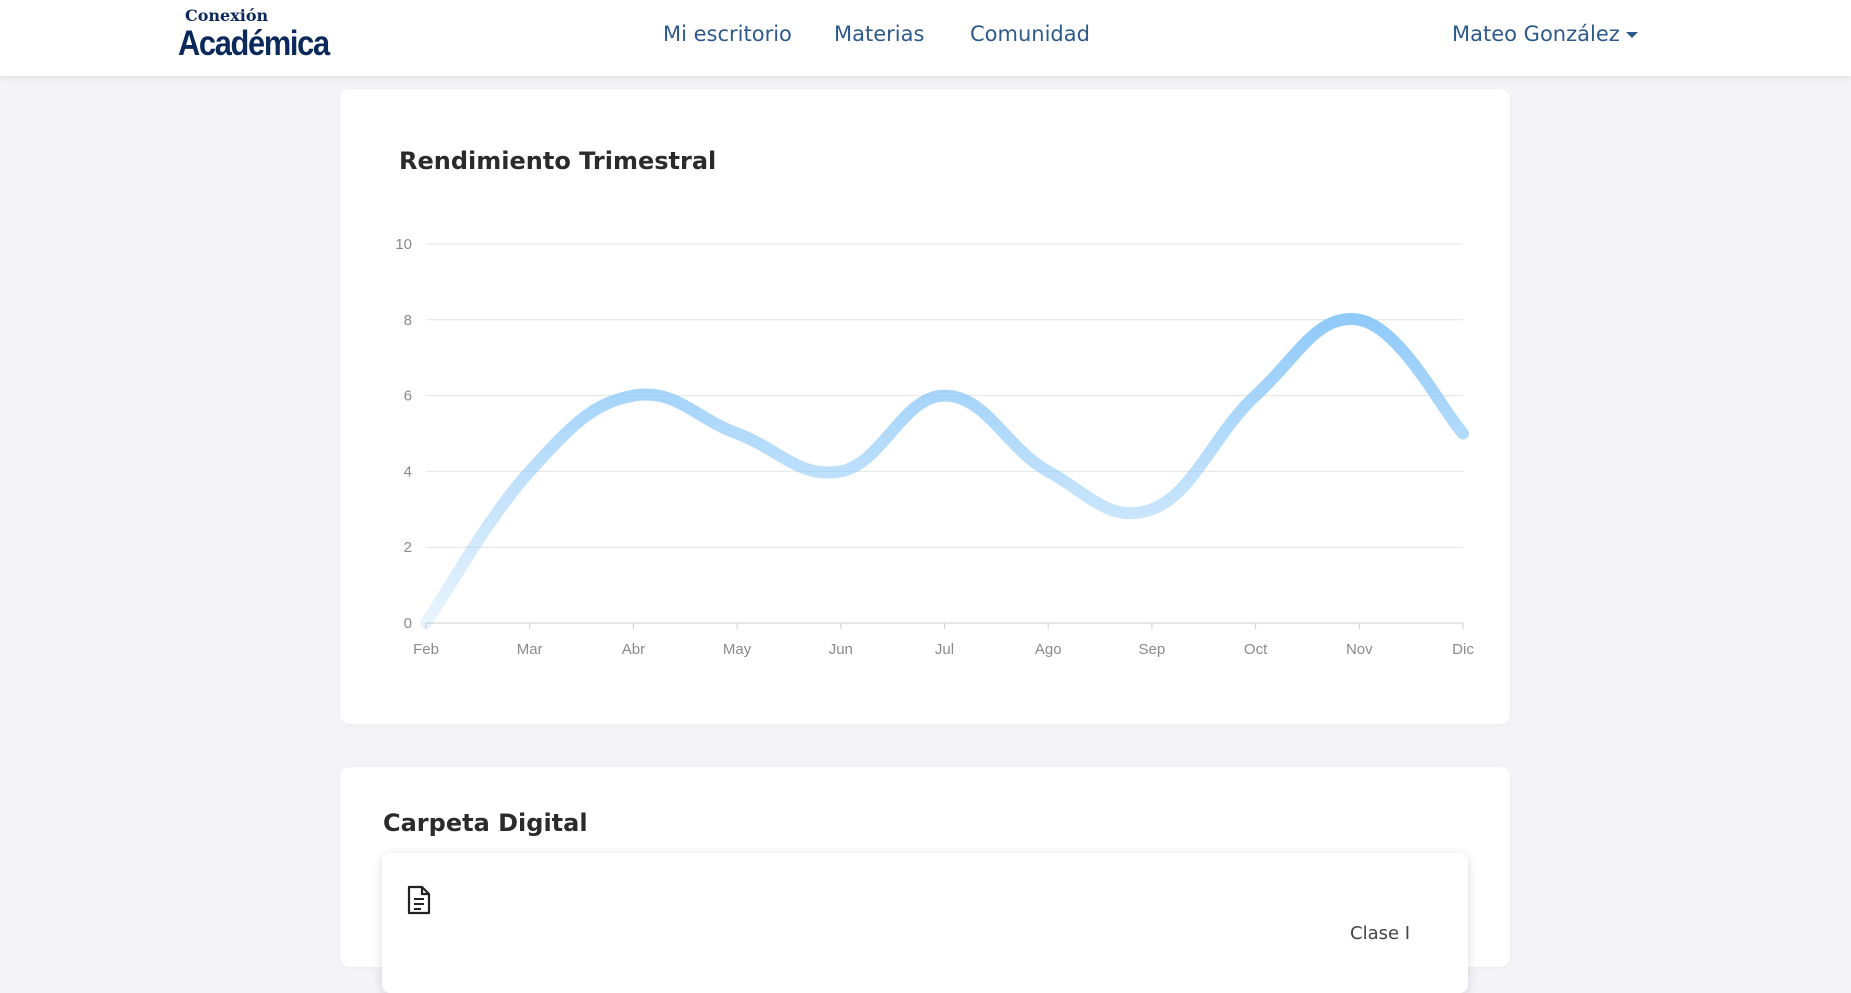  Describe the element at coordinates (426, 649) in the screenshot. I see `x-tick-label: Feb` at that location.